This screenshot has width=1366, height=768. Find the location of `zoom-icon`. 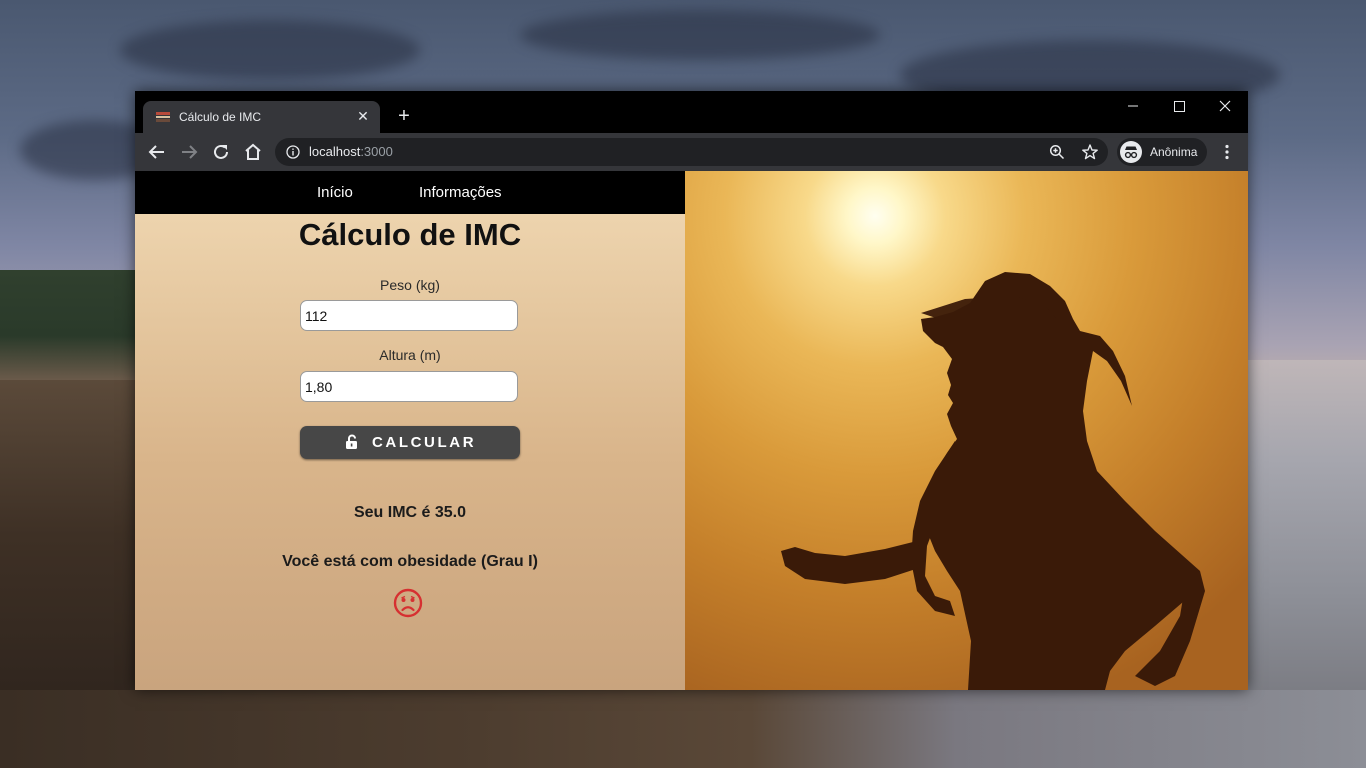

zoom-icon is located at coordinates (1057, 152).